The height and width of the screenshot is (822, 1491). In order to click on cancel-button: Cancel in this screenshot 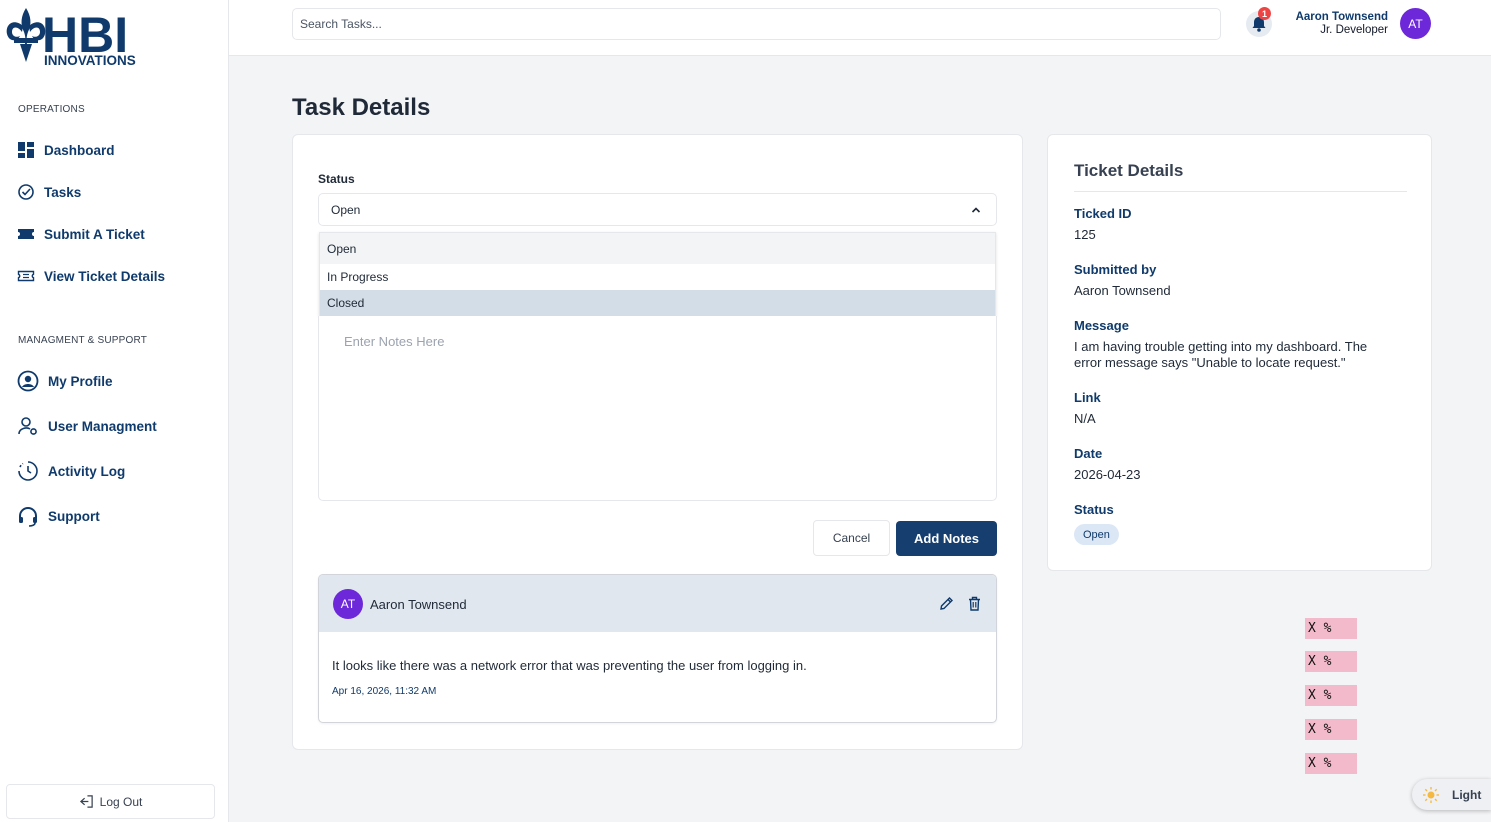, I will do `click(851, 538)`.